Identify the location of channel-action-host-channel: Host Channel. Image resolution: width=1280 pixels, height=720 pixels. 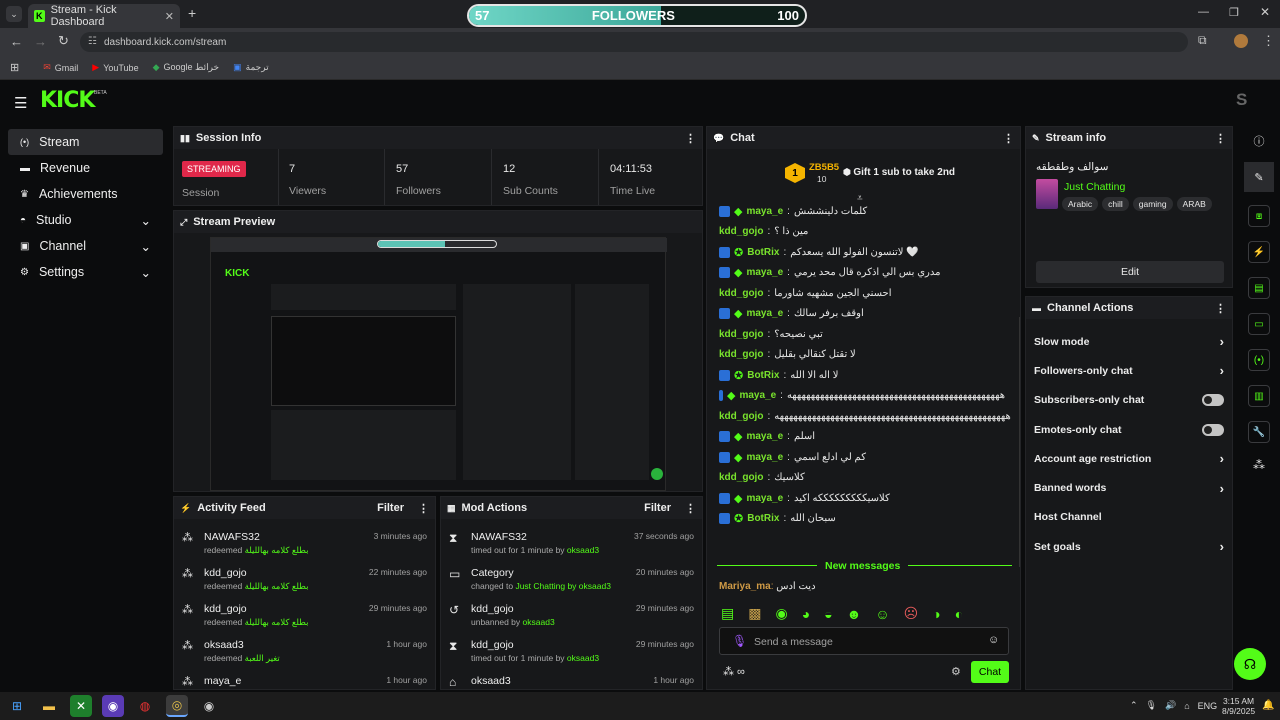
(1129, 517).